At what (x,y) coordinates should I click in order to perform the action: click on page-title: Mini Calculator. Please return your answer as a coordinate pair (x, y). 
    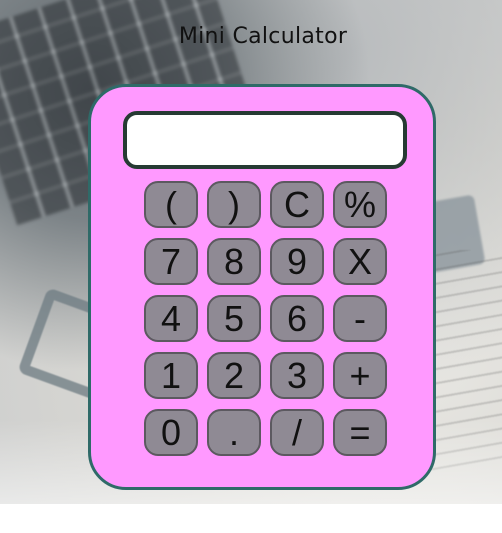
    Looking at the image, I should click on (263, 36).